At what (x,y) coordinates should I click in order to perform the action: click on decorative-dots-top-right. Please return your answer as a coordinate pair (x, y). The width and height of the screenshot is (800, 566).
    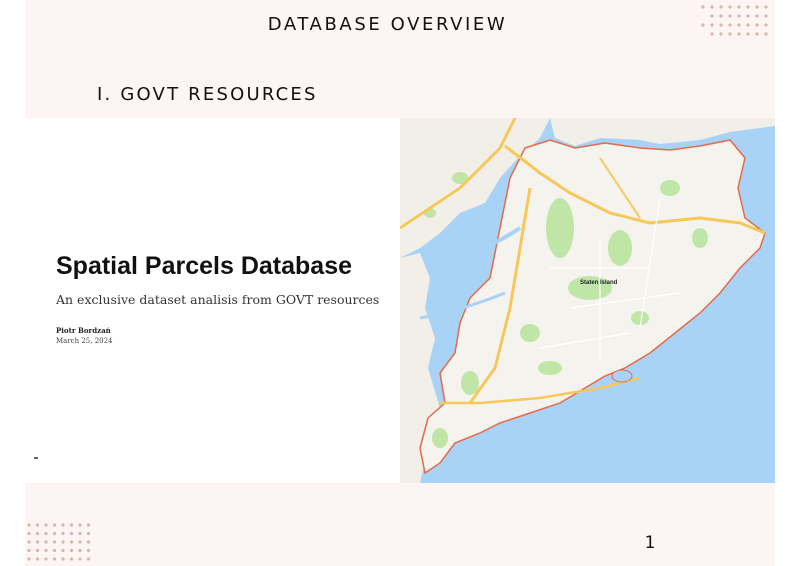
    Looking at the image, I should click on (738, 21).